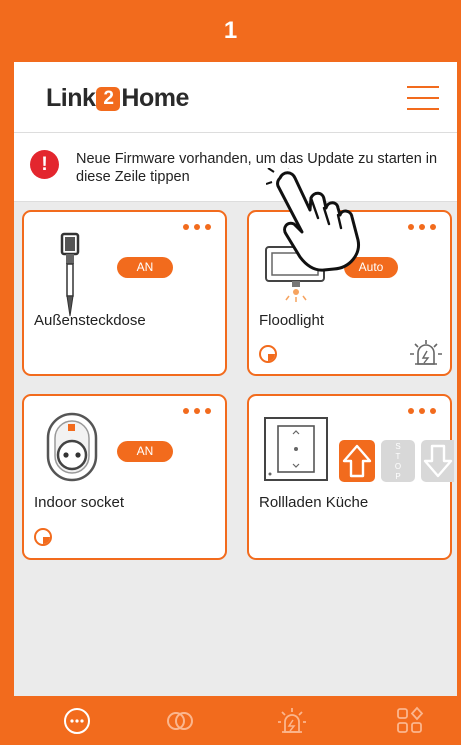 The image size is (461, 745). I want to click on alert-icon: !, so click(44, 164).